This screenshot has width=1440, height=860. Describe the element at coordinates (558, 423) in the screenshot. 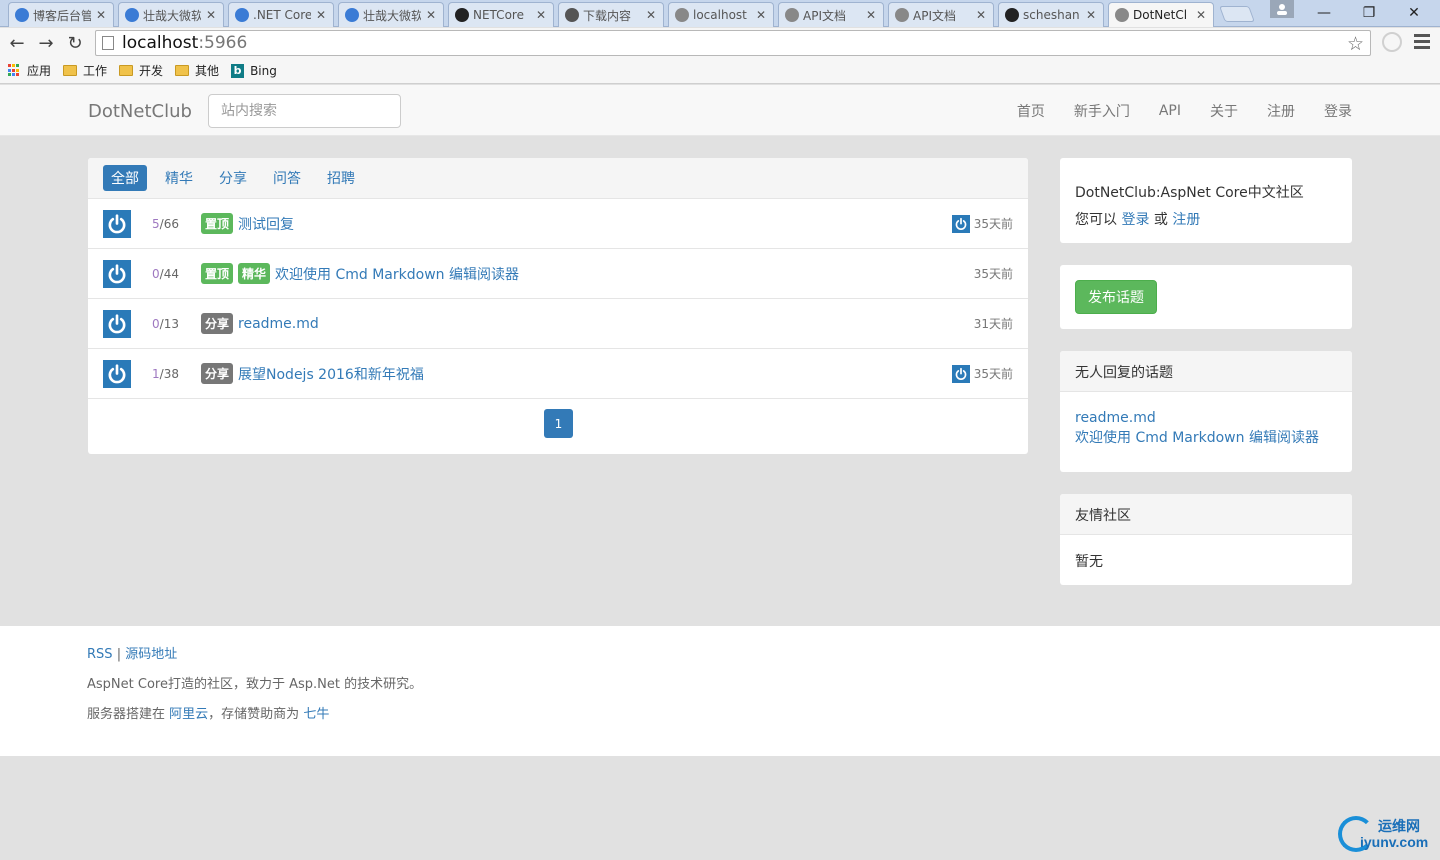

I see `pagination-page: 1` at that location.